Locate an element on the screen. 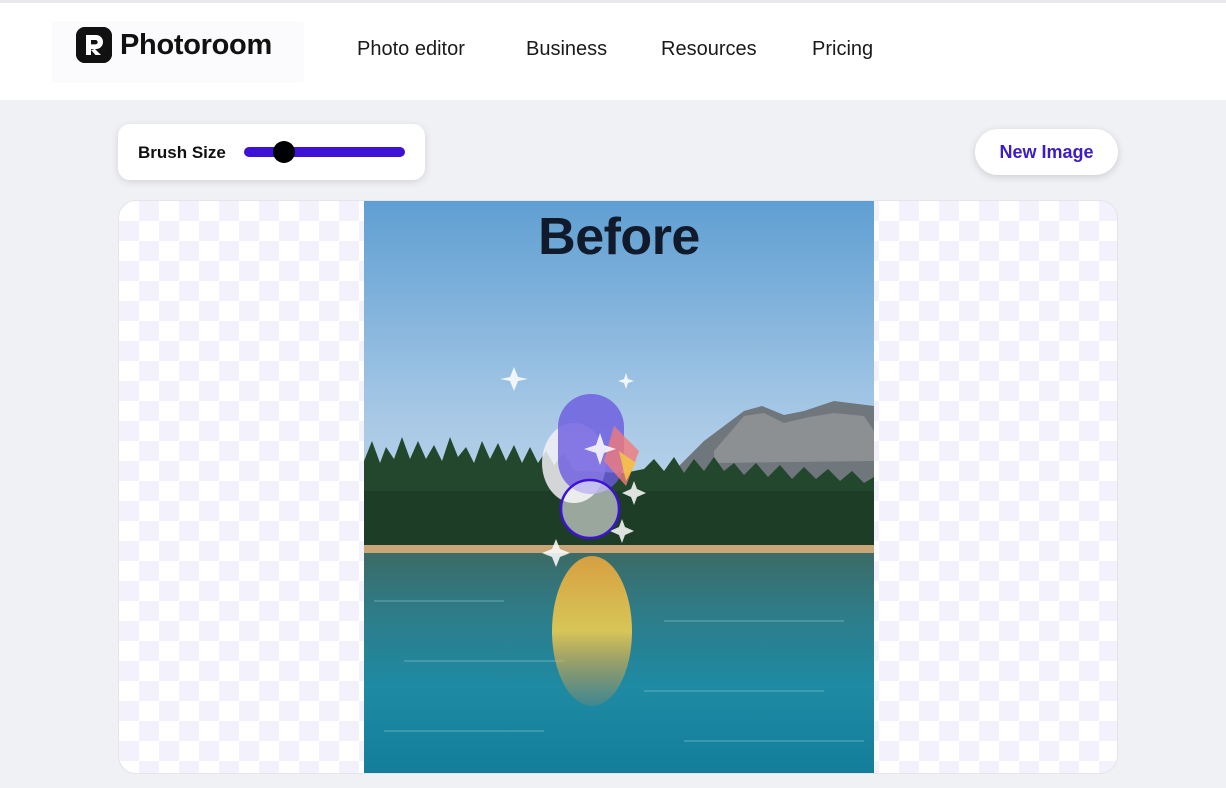 The image size is (1226, 788). photoroom-logo-icon is located at coordinates (94, 45).